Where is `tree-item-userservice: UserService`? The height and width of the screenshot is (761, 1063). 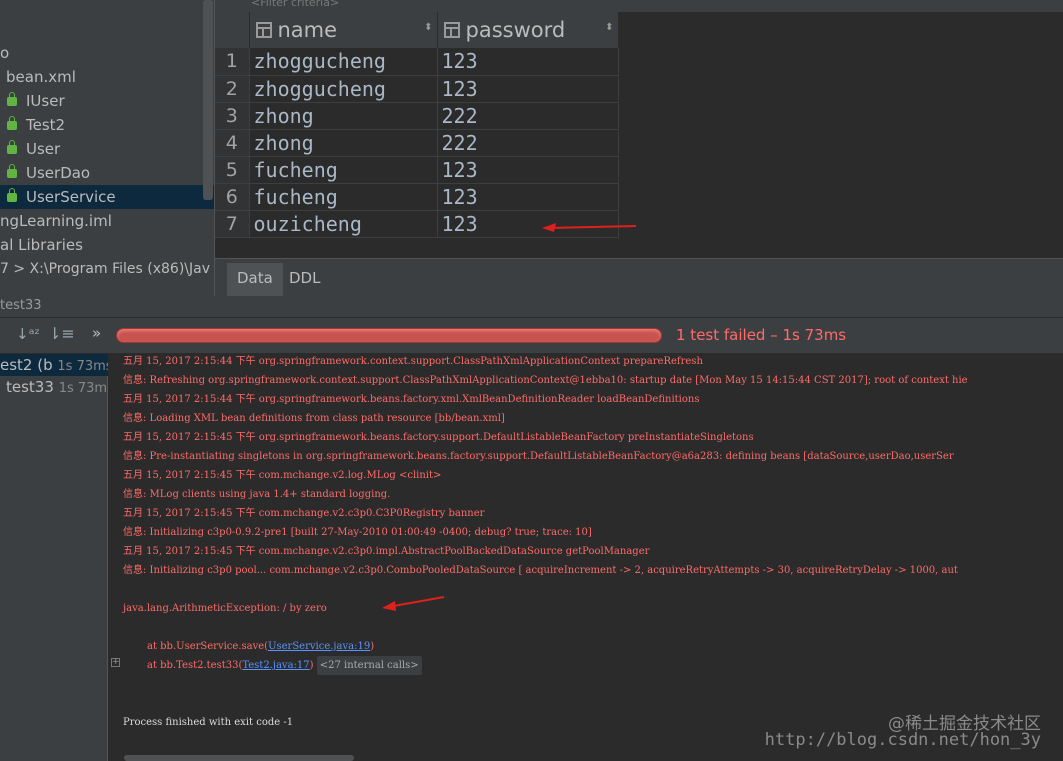 tree-item-userservice: UserService is located at coordinates (107, 197).